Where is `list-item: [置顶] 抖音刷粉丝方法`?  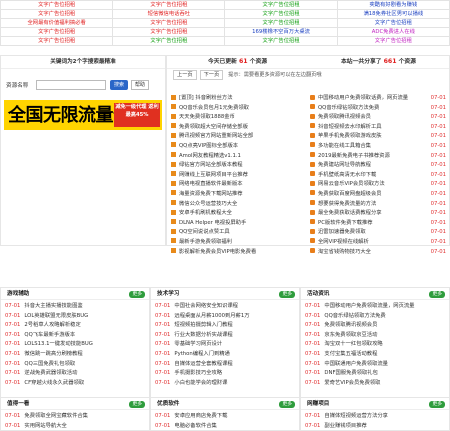
list-item: [置顶] 抖音刷粉丝方法 is located at coordinates (236, 99).